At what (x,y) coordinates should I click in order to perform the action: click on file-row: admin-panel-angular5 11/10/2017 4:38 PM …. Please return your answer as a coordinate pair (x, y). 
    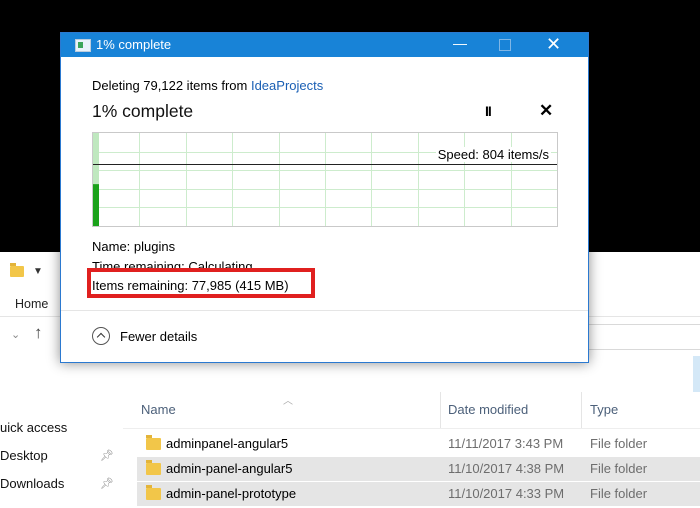
    Looking at the image, I should click on (418, 469).